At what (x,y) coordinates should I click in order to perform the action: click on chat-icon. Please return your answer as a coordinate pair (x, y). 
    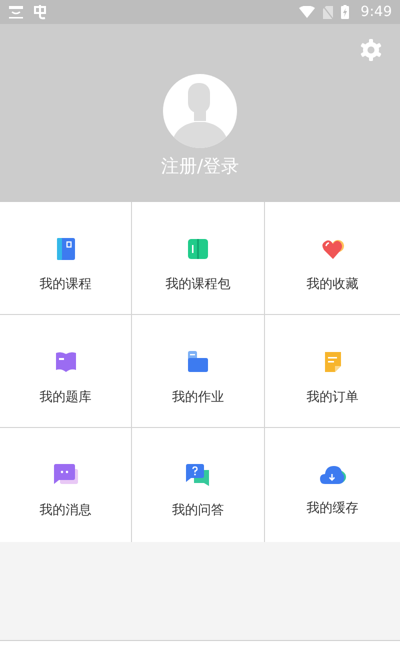
    Looking at the image, I should click on (65, 475).